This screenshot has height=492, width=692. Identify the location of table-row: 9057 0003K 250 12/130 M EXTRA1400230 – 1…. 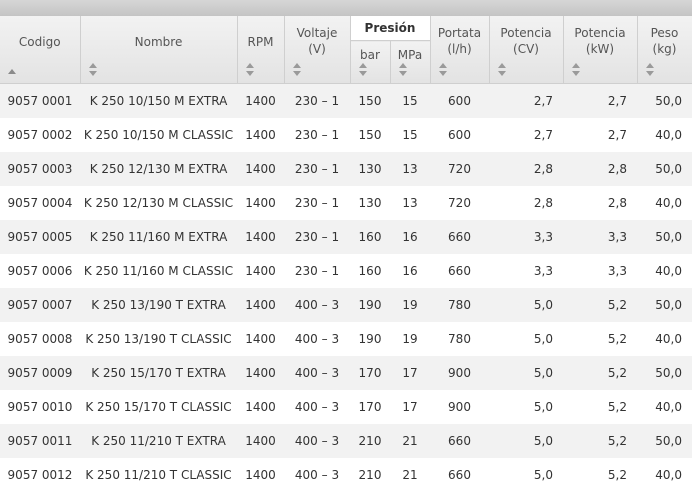
(346, 169).